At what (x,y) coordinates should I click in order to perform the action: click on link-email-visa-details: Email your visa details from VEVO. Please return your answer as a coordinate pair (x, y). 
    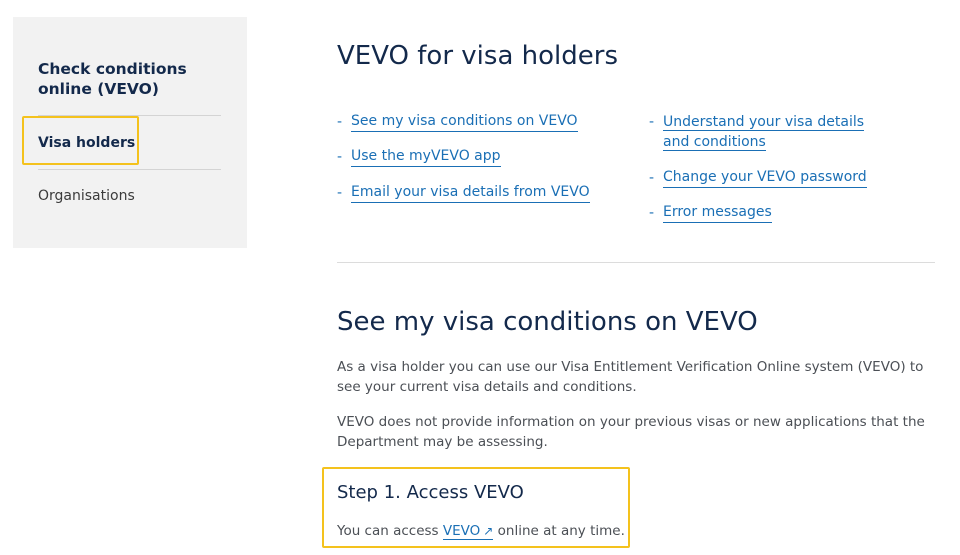
    Looking at the image, I should click on (470, 193).